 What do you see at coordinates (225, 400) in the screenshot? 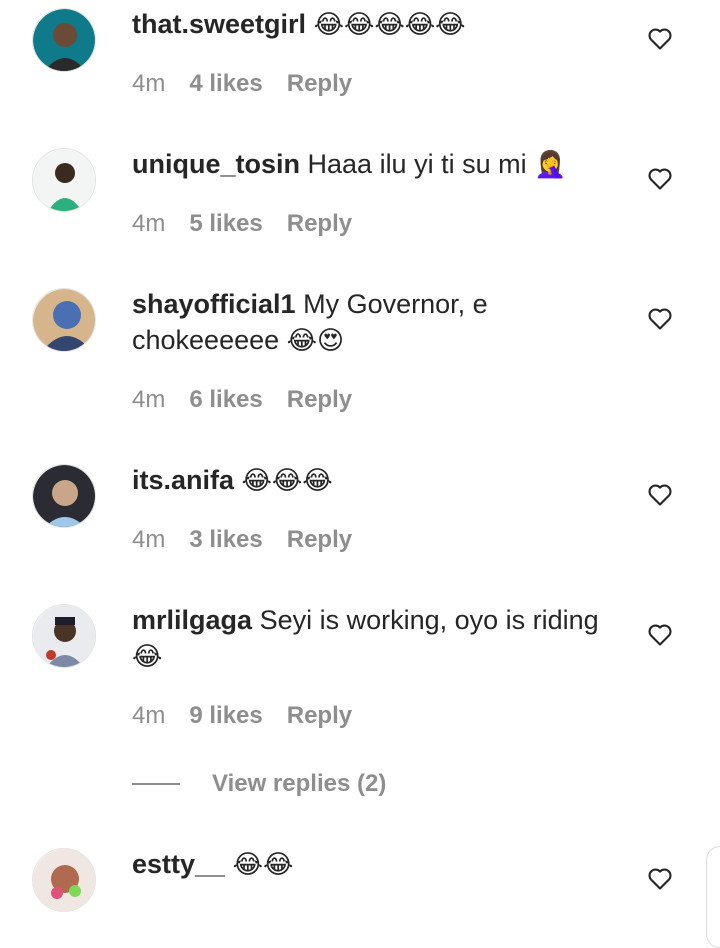
I see `likes-count: 6 likes` at bounding box center [225, 400].